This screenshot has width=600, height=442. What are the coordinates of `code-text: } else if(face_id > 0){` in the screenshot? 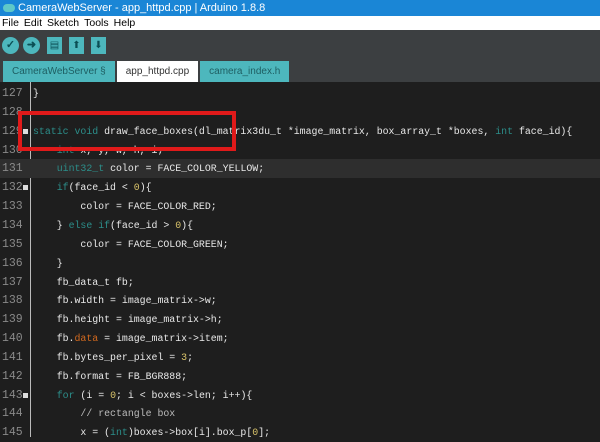 It's located at (113, 225).